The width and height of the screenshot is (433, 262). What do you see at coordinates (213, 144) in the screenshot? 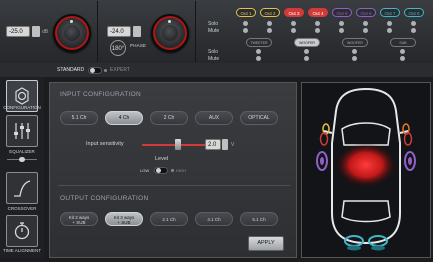
I see `sensitivity-value: 2.0` at bounding box center [213, 144].